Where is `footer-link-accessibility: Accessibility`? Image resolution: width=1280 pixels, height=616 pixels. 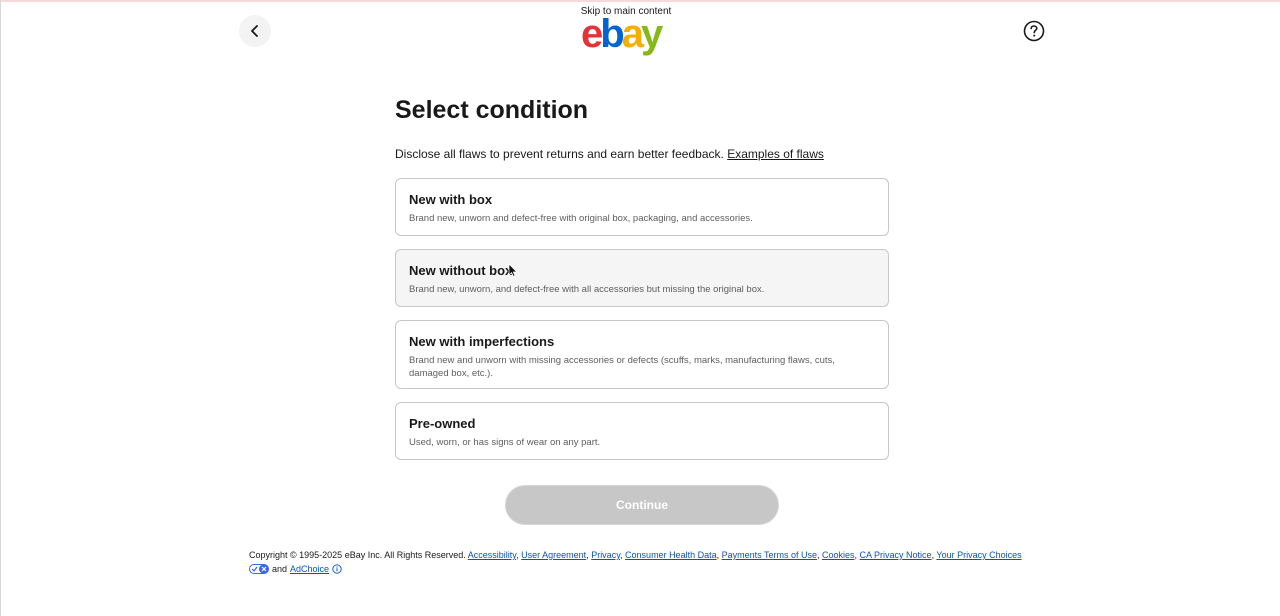 footer-link-accessibility: Accessibility is located at coordinates (492, 555).